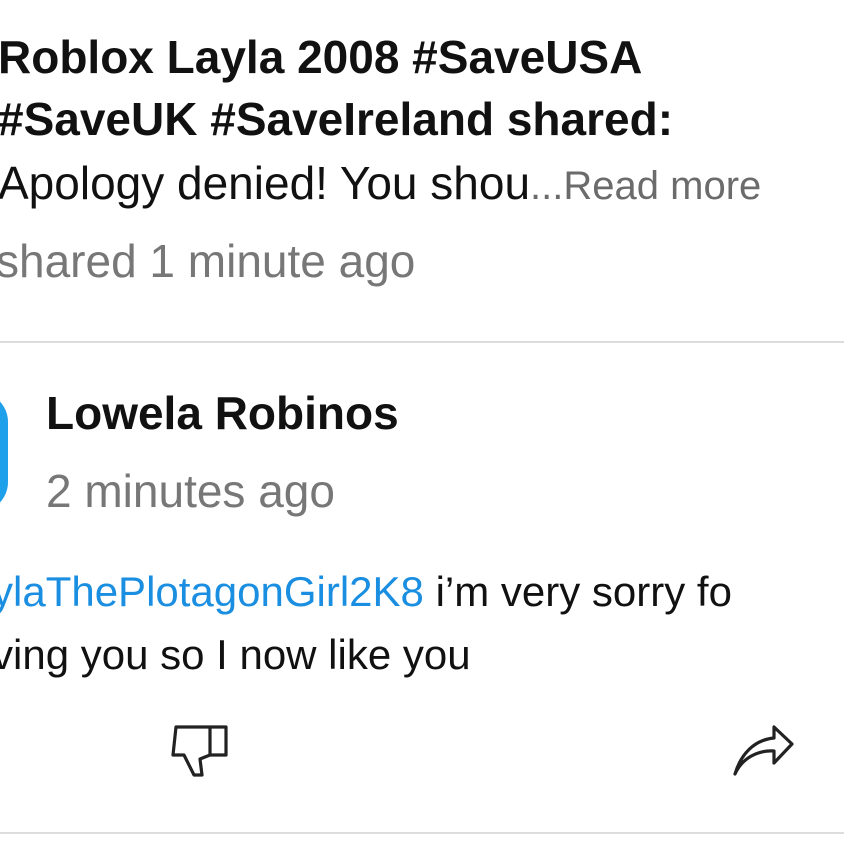 The image size is (844, 844). Describe the element at coordinates (337, 119) in the screenshot. I see `shared-post-title-line-2: #SaveUK #SaveIreland shared:` at that location.